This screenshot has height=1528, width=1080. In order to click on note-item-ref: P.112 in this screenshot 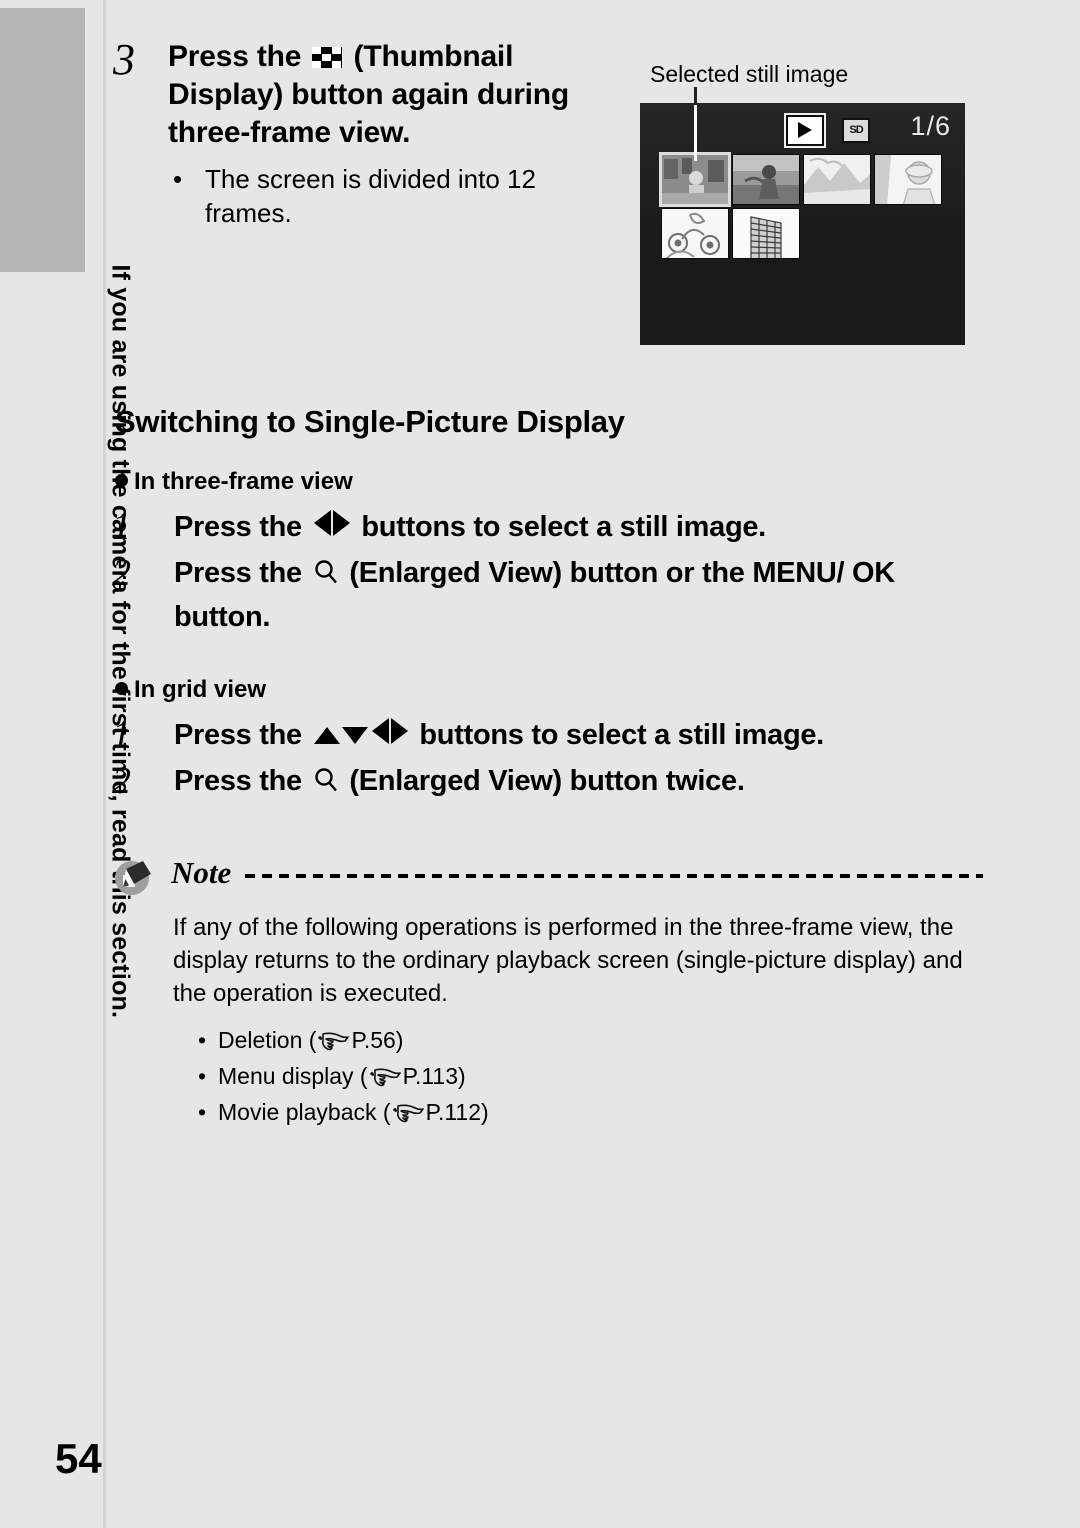, I will do `click(453, 1112)`.